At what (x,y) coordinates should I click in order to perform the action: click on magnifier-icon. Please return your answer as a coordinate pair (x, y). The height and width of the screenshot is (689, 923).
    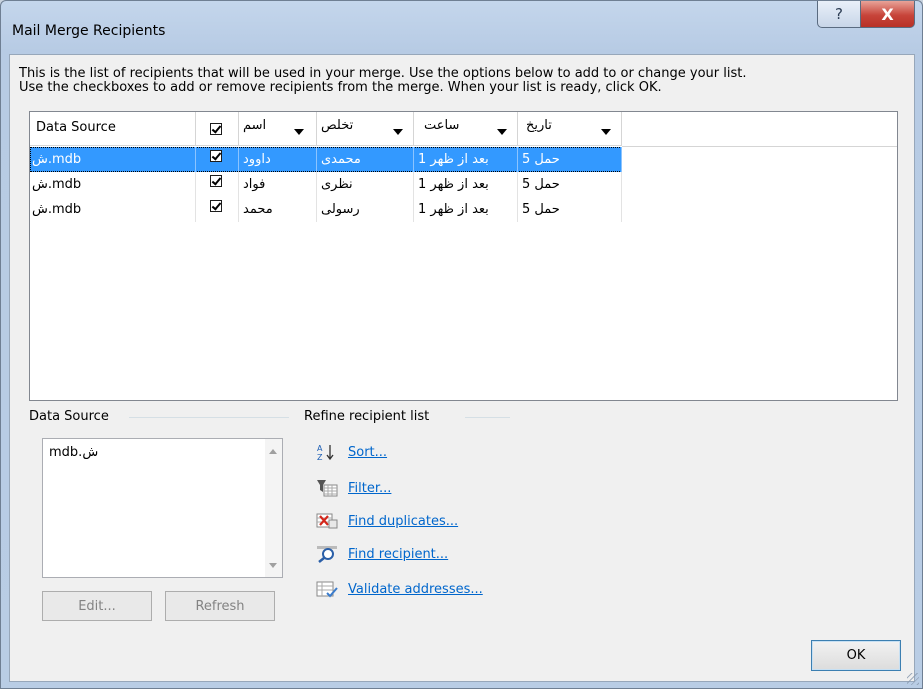
    Looking at the image, I should click on (327, 554).